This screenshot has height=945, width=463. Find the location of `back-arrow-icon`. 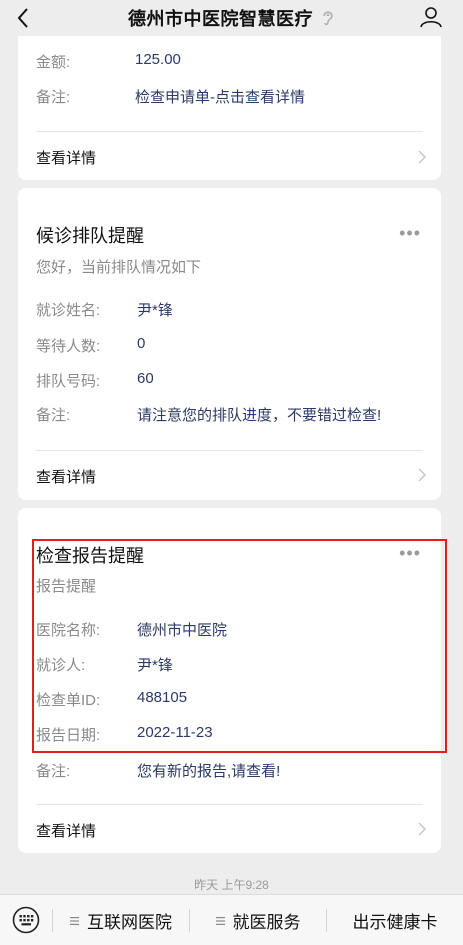

back-arrow-icon is located at coordinates (24, 18).